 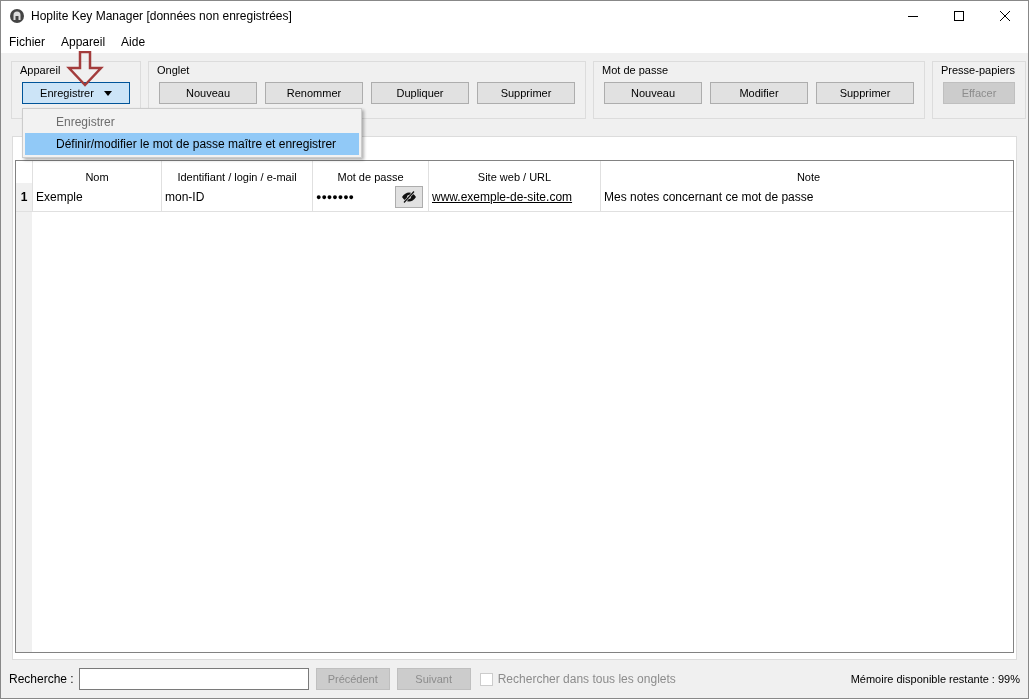 What do you see at coordinates (107, 93) in the screenshot?
I see `caret-icon` at bounding box center [107, 93].